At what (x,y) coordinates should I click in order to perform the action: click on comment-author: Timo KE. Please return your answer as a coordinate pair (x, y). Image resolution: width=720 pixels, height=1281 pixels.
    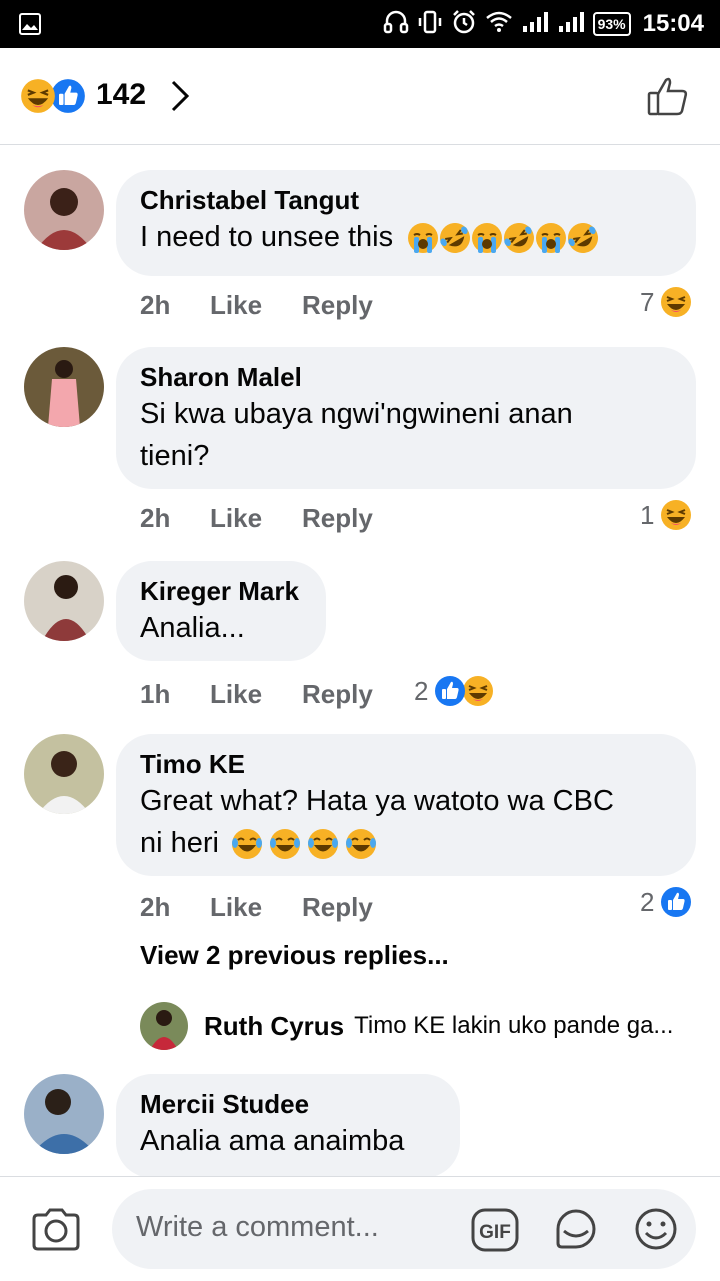
    Looking at the image, I should click on (406, 764).